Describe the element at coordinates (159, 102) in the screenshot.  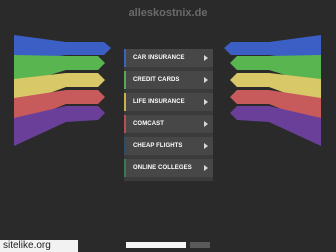
I see `menu-item-label: LIFE INSURANCE` at that location.